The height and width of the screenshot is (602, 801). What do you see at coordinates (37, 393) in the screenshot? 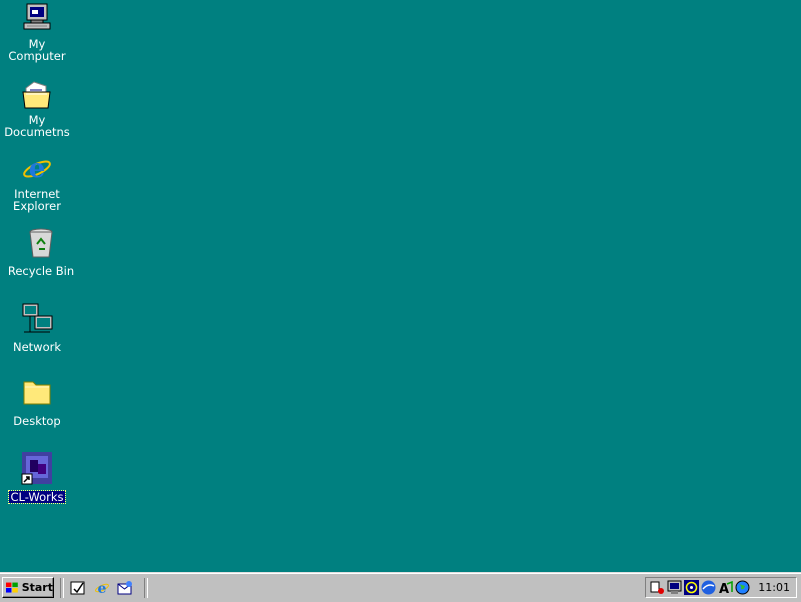
I see `folder-icon` at bounding box center [37, 393].